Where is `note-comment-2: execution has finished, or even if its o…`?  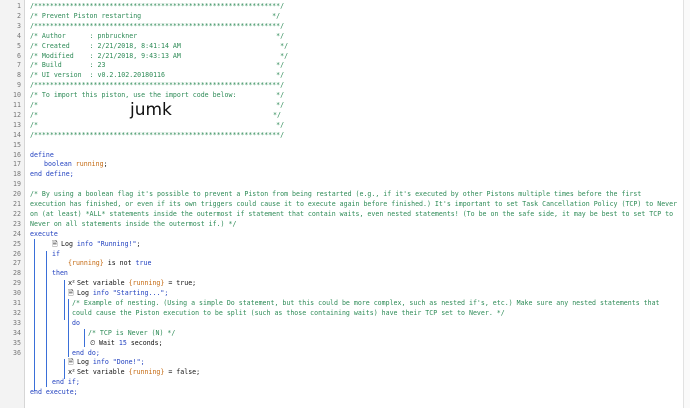
note-comment-2: execution has finished, or even if its o… is located at coordinates (354, 204).